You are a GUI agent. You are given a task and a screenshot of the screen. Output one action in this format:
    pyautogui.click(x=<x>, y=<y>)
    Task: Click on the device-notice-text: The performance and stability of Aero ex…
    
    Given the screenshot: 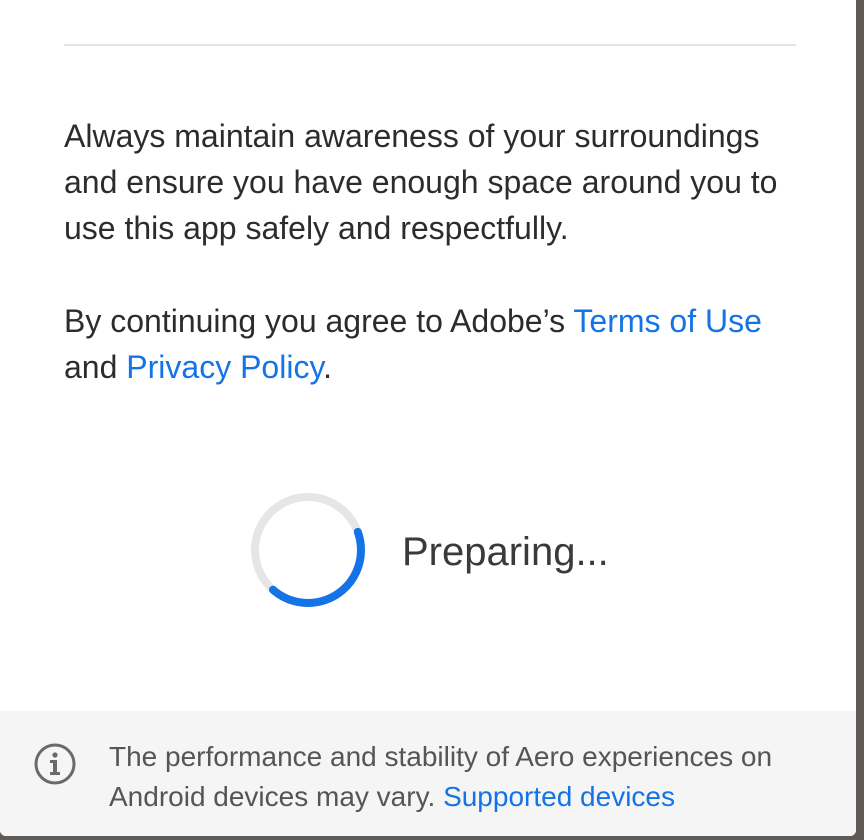 What is the action you would take?
    pyautogui.click(x=469, y=777)
    